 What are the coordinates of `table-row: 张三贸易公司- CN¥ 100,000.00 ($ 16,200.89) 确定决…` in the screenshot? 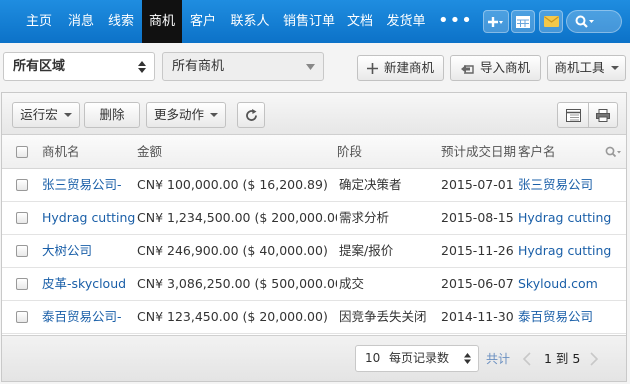 It's located at (314, 185).